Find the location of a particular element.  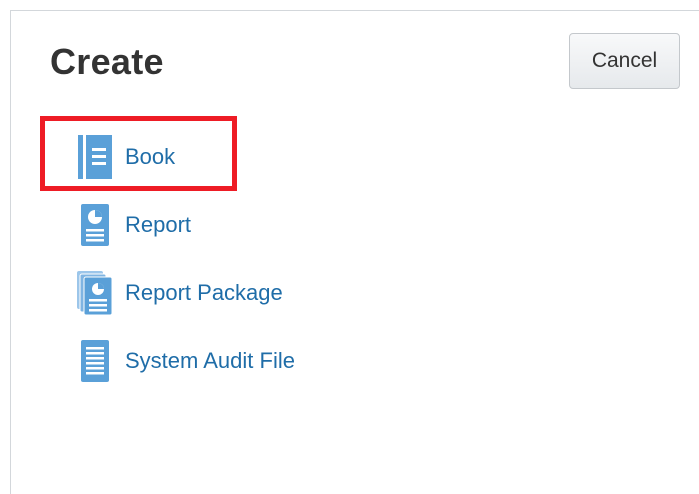

report-package-icon is located at coordinates (95, 293).